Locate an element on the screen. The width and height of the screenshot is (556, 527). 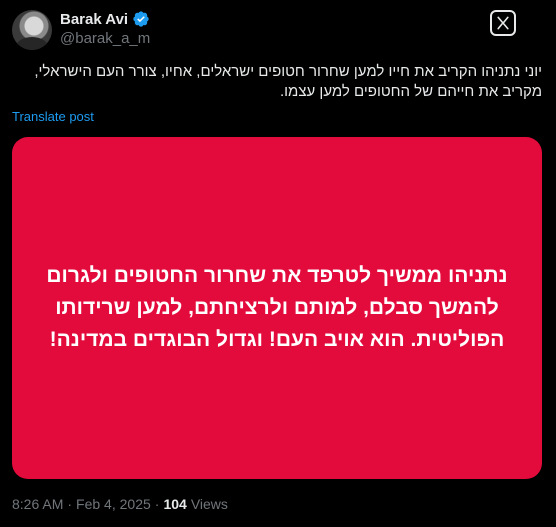
author-name-row: Barak Avi is located at coordinates (105, 19).